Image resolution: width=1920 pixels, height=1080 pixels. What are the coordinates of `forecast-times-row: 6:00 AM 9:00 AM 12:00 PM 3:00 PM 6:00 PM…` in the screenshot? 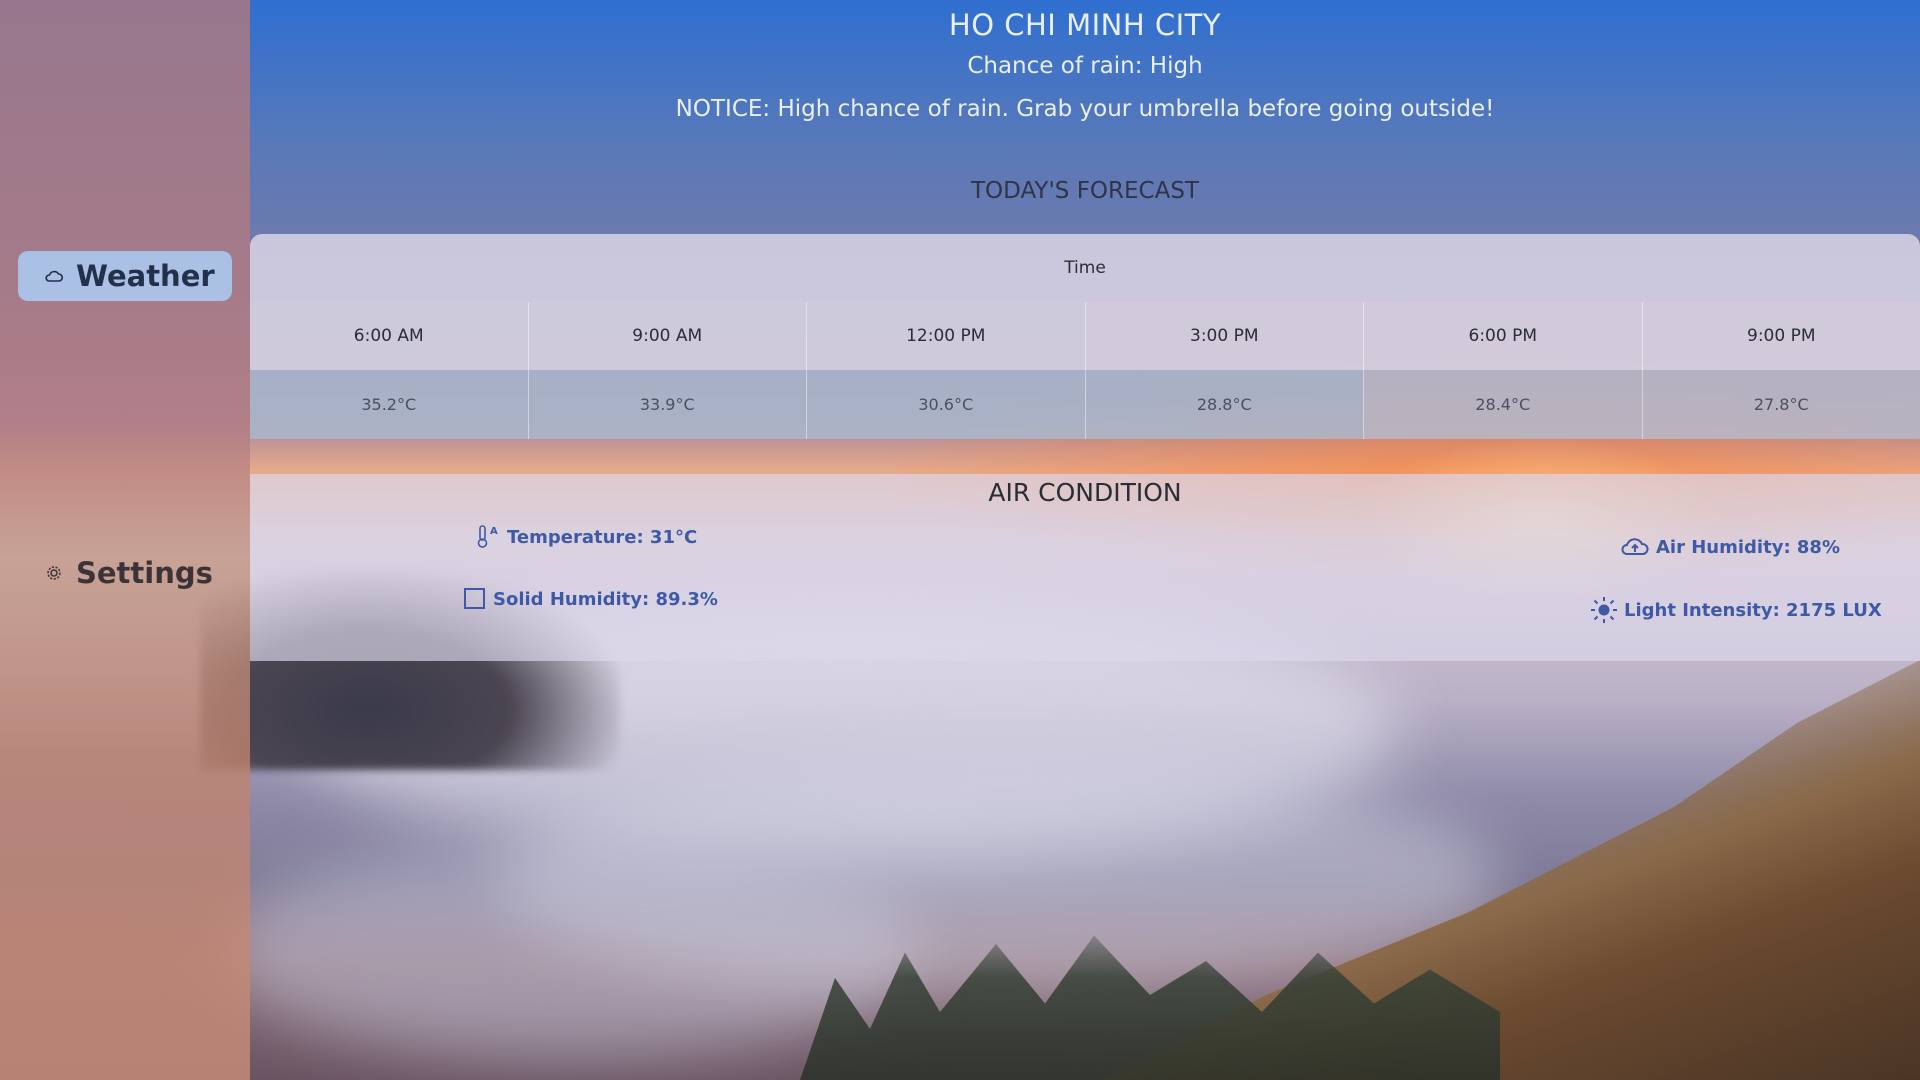 It's located at (1085, 336).